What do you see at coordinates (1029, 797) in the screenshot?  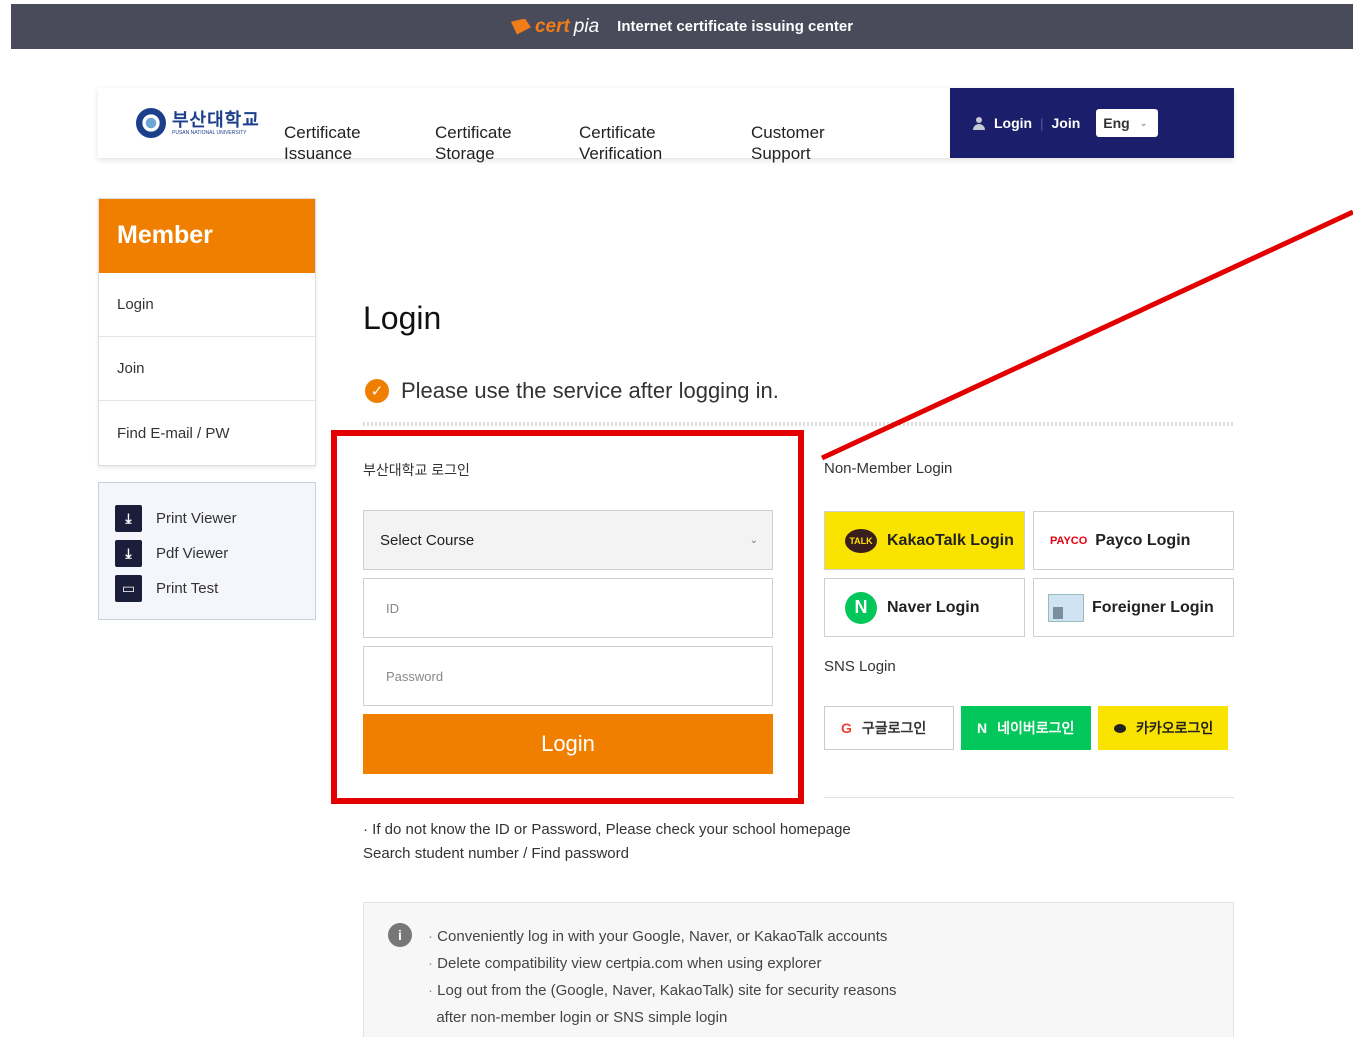 I see `divider` at bounding box center [1029, 797].